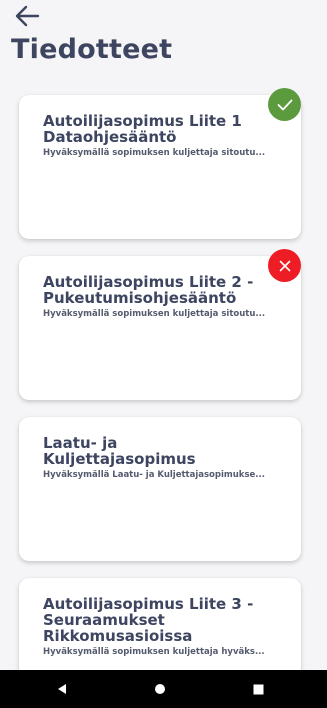 Image resolution: width=327 pixels, height=708 pixels. I want to click on system-navigation-bar, so click(163, 689).